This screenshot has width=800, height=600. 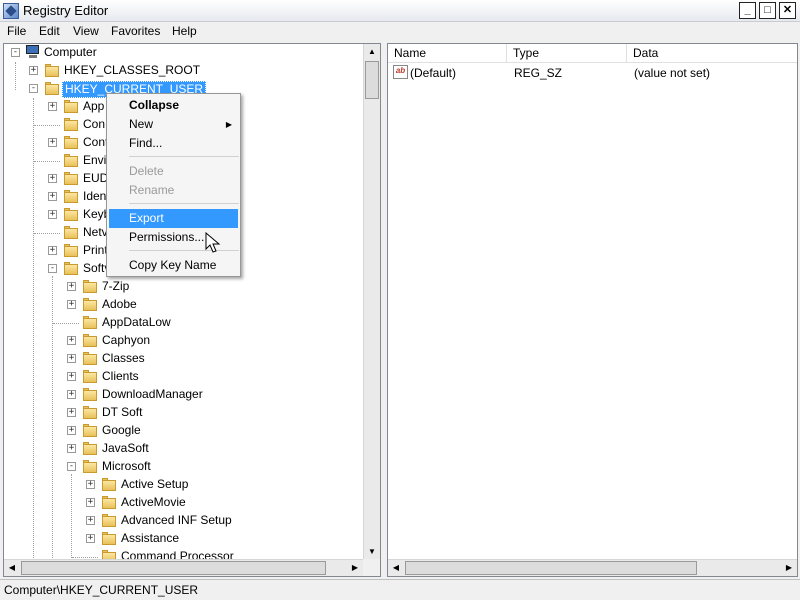 What do you see at coordinates (141, 124) in the screenshot?
I see `menu-item-label: New` at bounding box center [141, 124].